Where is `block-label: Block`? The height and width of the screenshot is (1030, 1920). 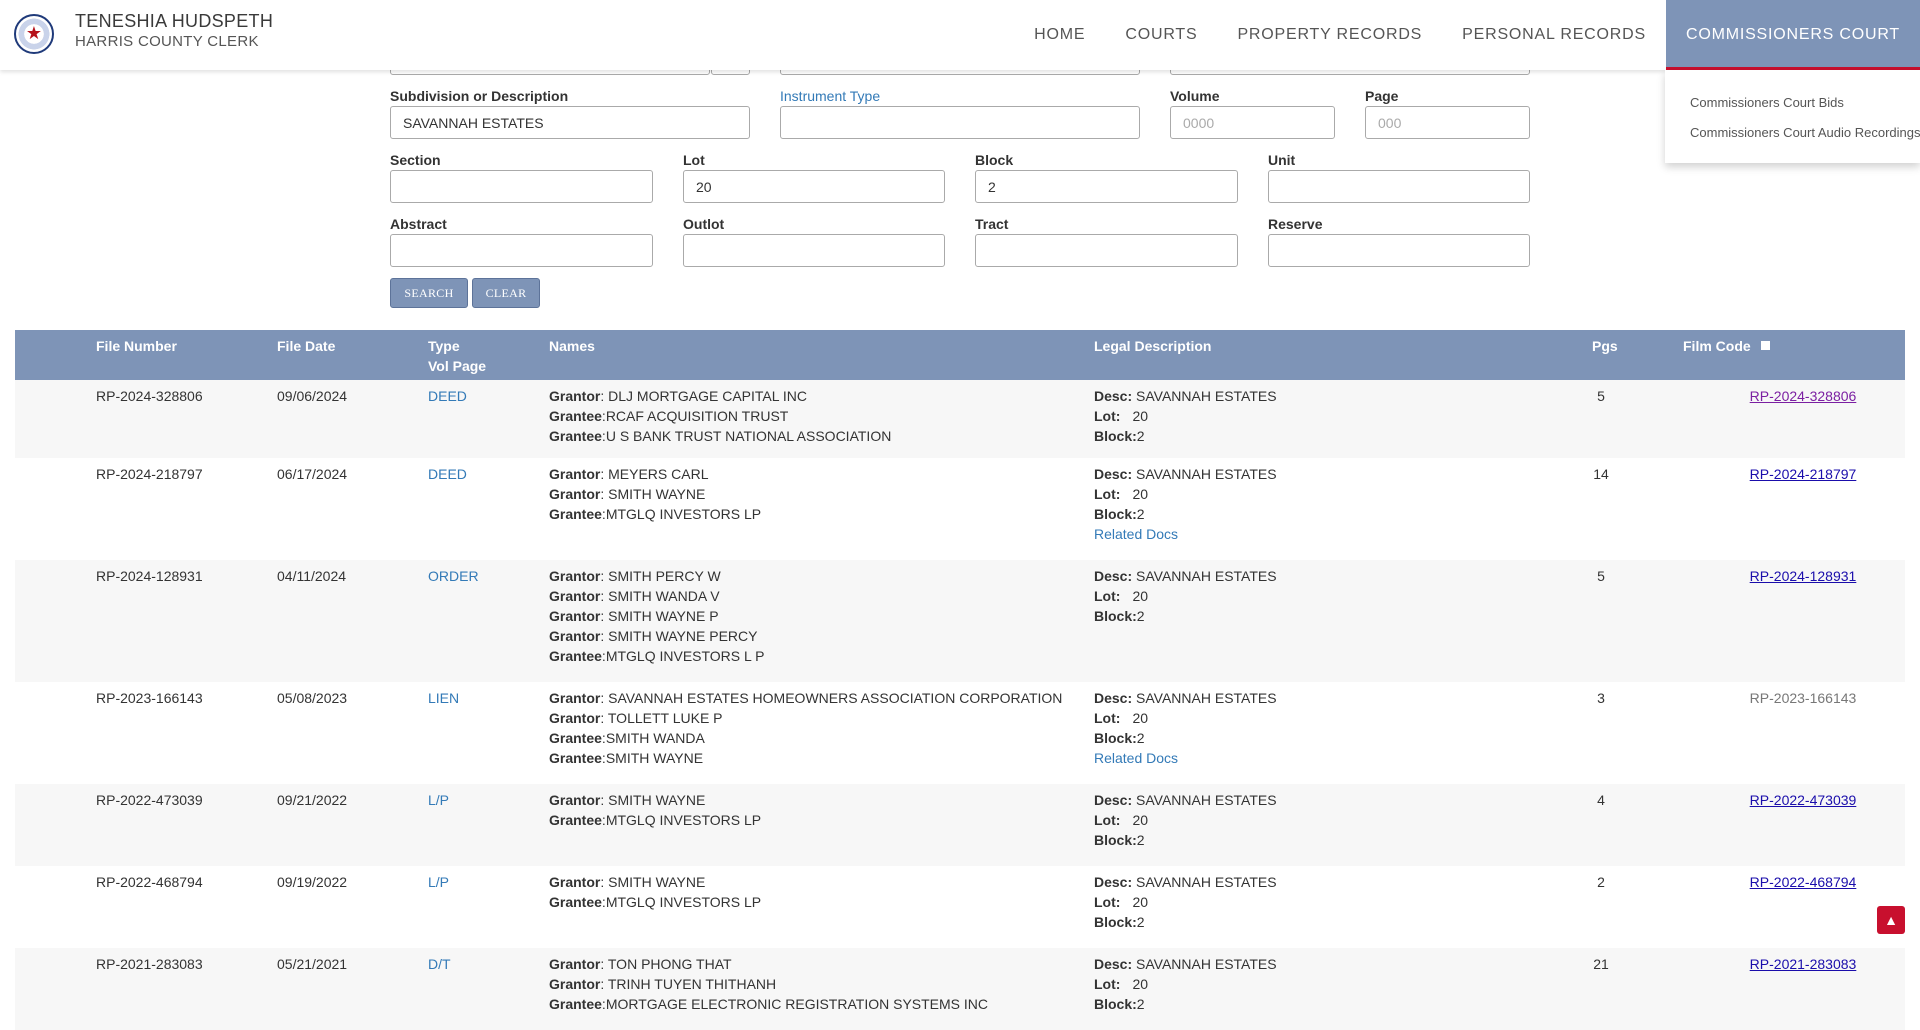
block-label: Block is located at coordinates (994, 160).